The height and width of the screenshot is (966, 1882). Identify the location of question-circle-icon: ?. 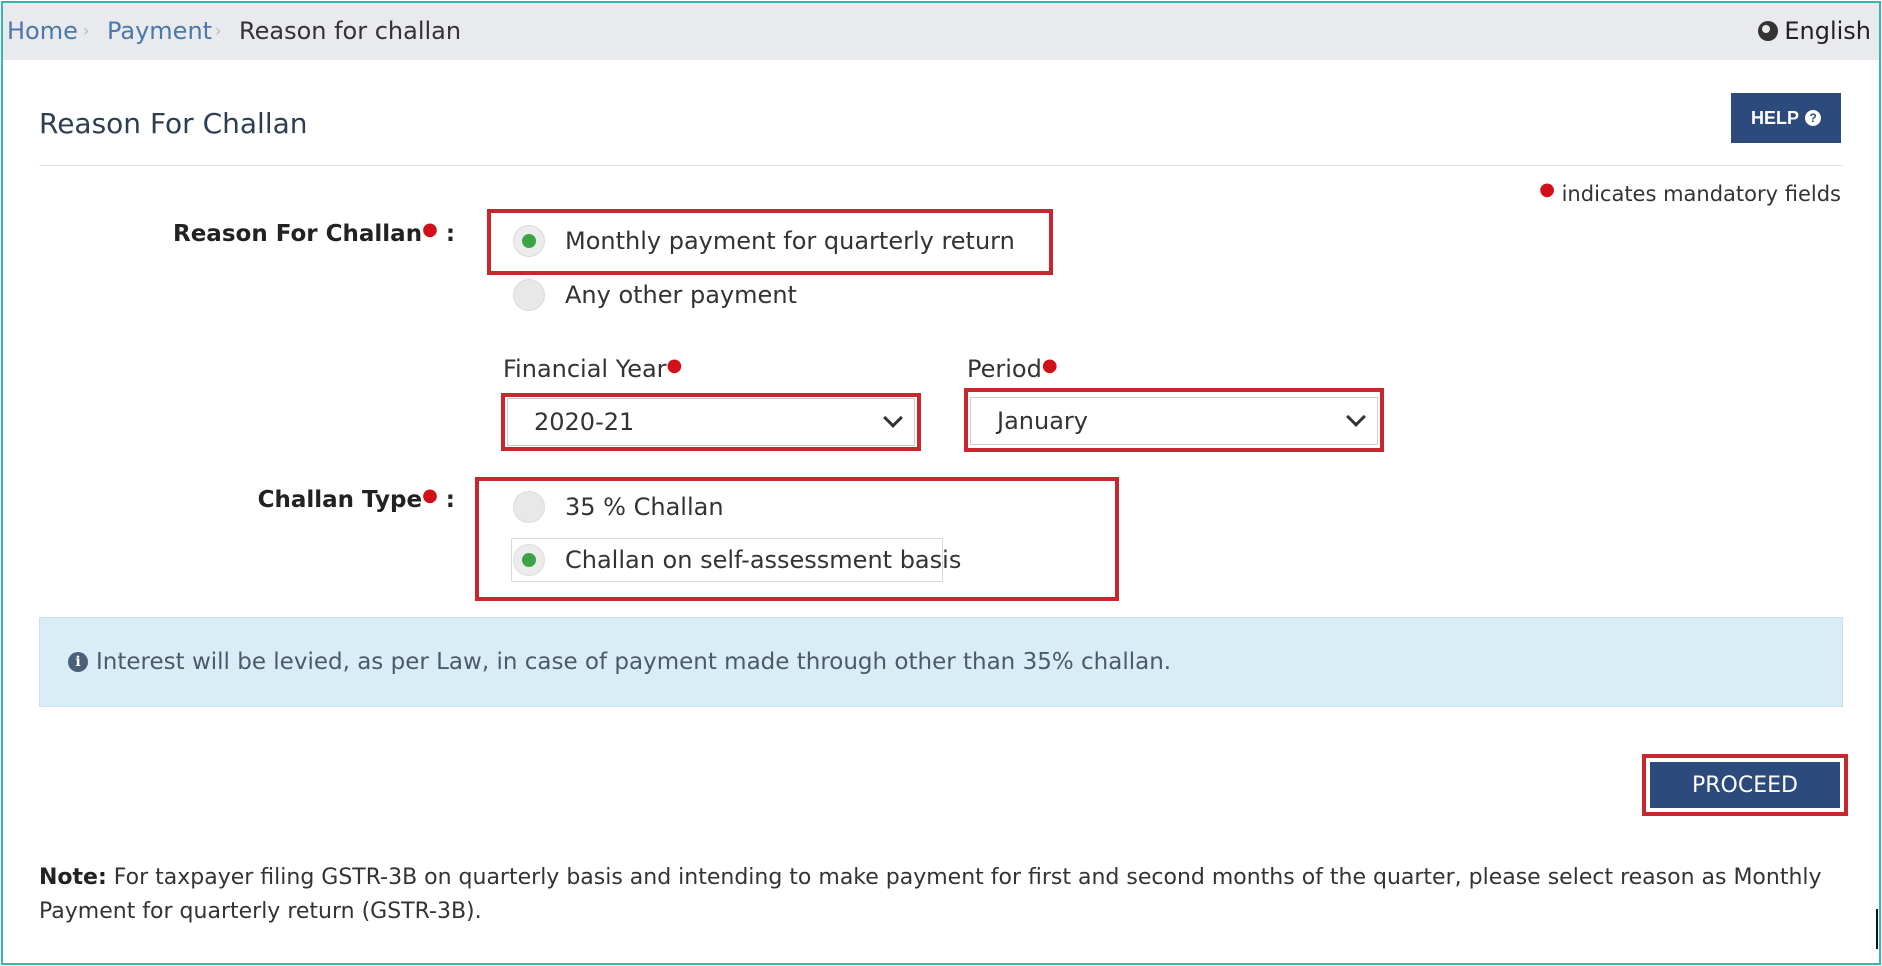
(1813, 118).